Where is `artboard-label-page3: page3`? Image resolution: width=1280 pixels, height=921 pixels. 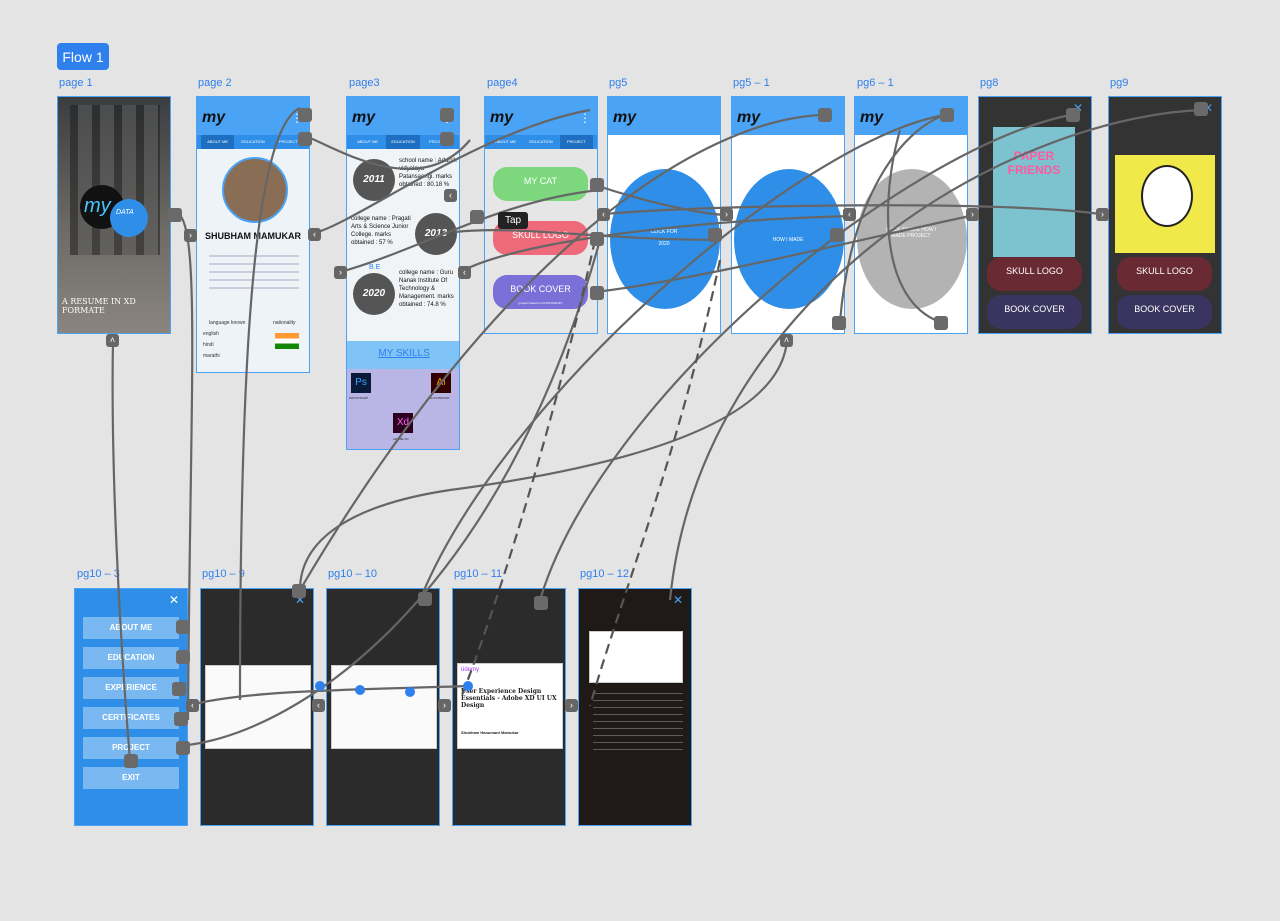
artboard-label-page3: page3 is located at coordinates (364, 83).